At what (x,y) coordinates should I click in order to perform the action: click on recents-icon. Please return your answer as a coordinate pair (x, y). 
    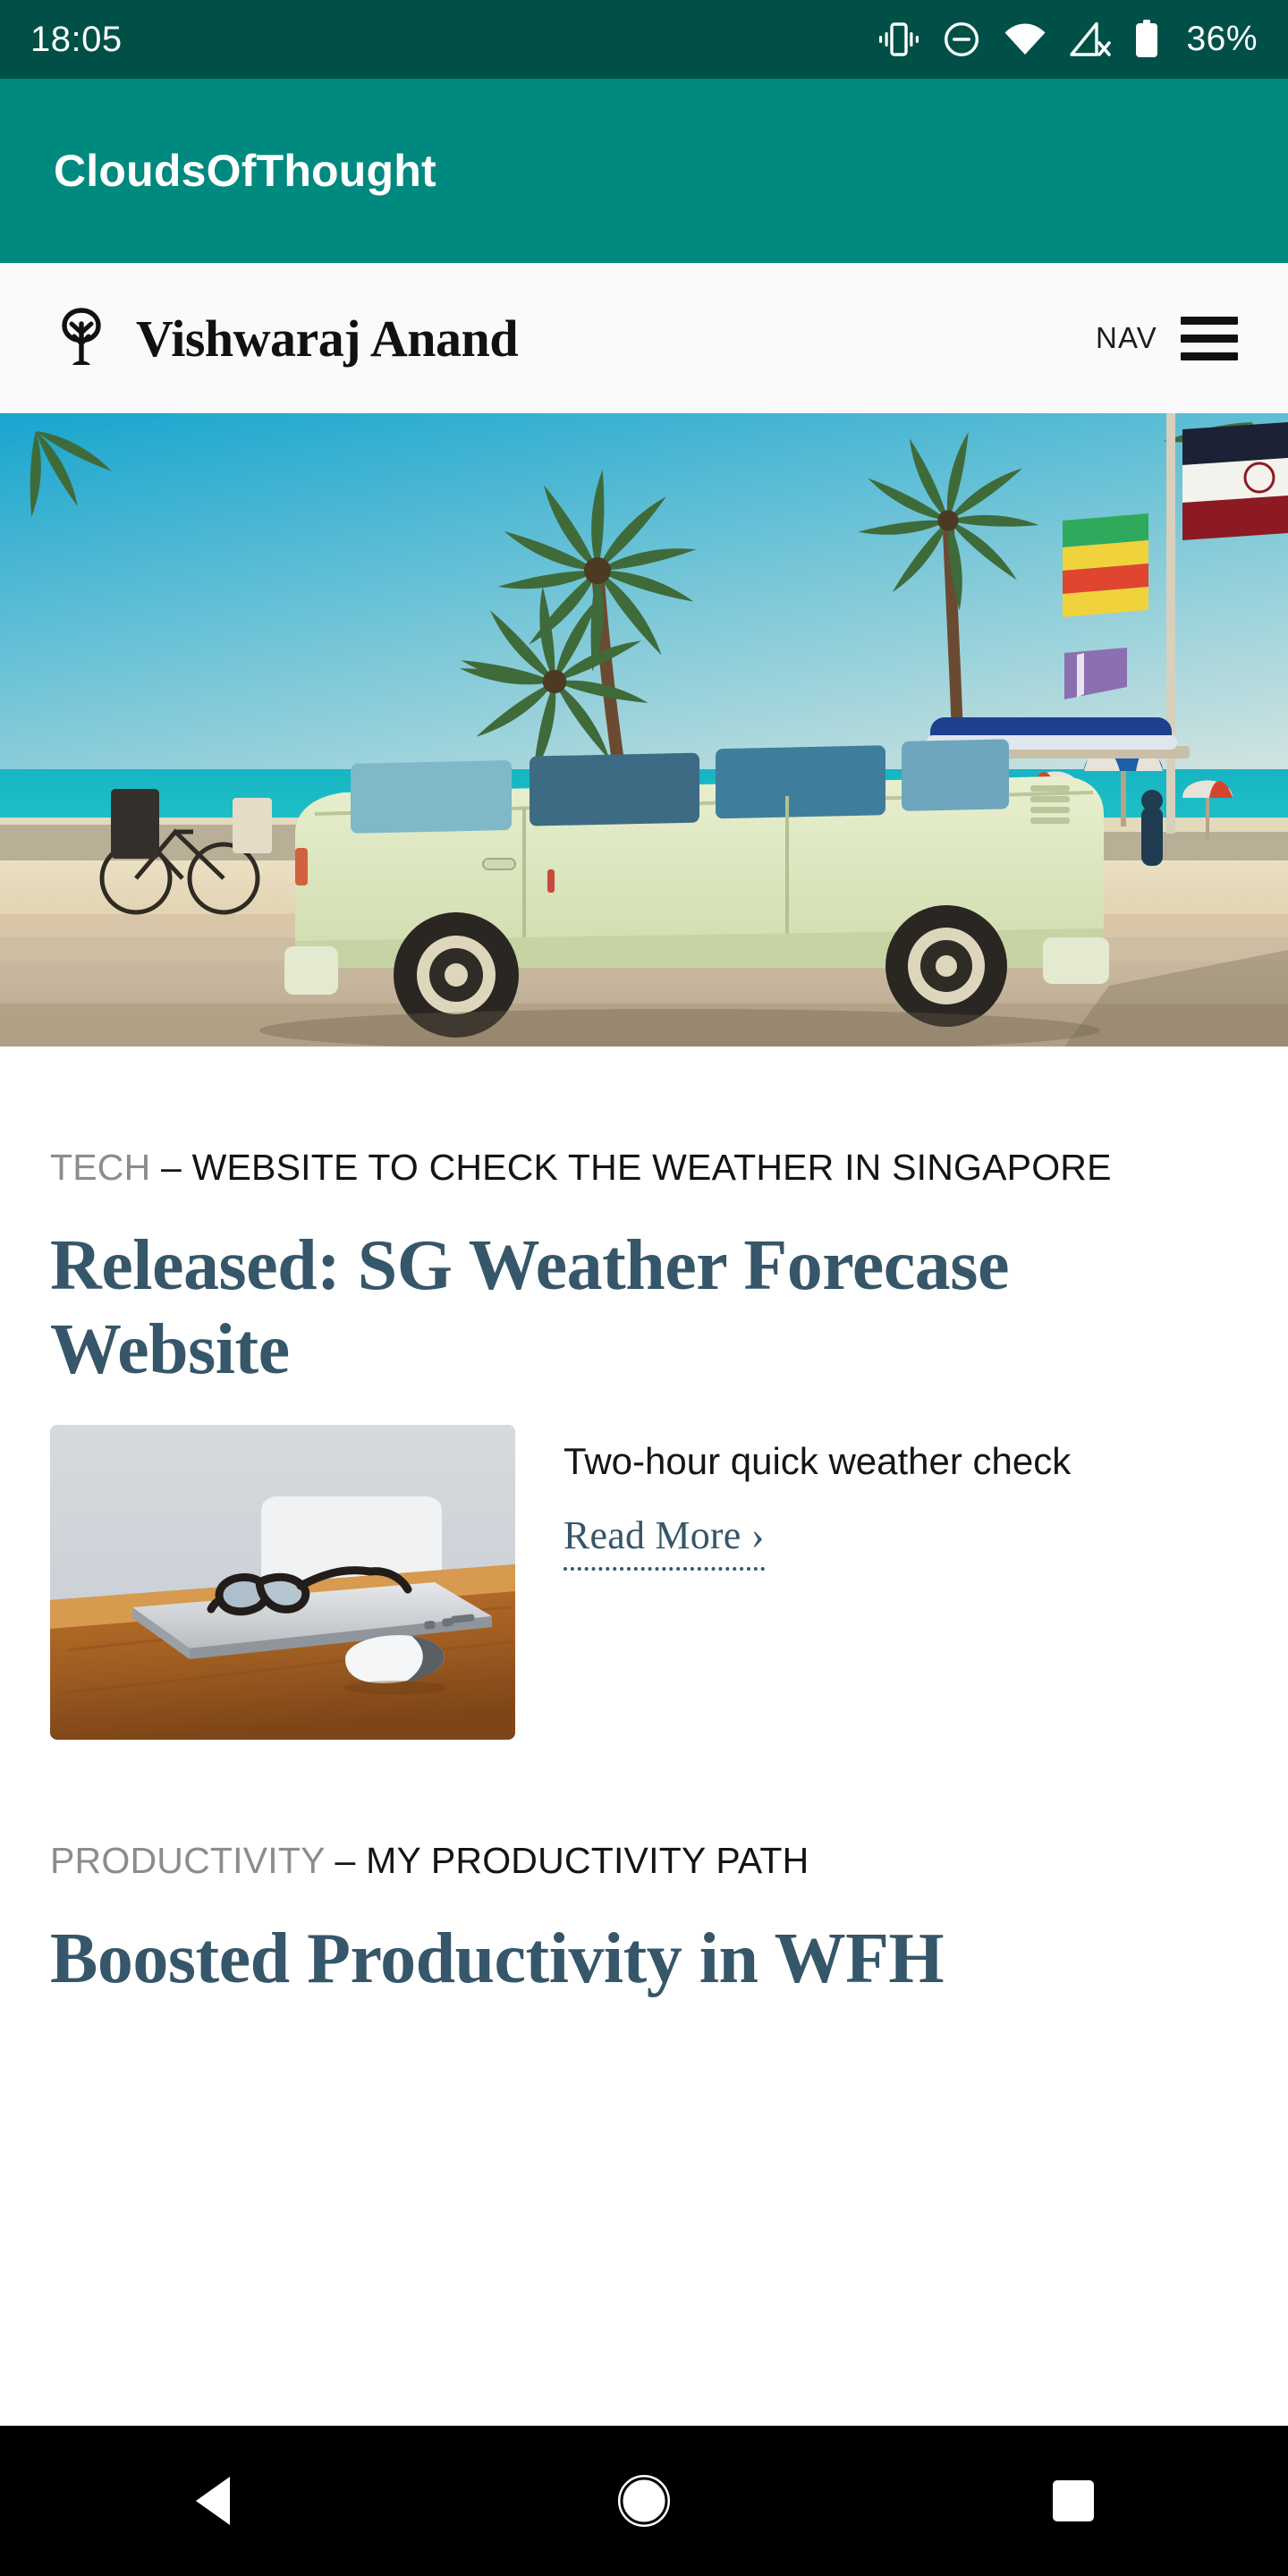
    Looking at the image, I should click on (1073, 2501).